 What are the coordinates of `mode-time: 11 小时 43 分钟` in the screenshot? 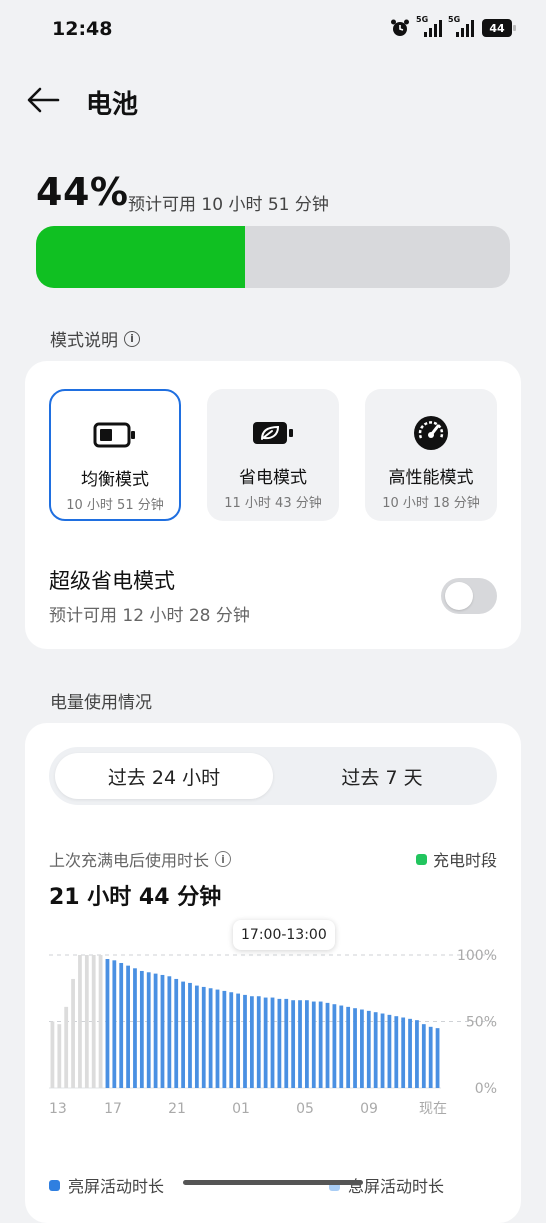 It's located at (273, 503).